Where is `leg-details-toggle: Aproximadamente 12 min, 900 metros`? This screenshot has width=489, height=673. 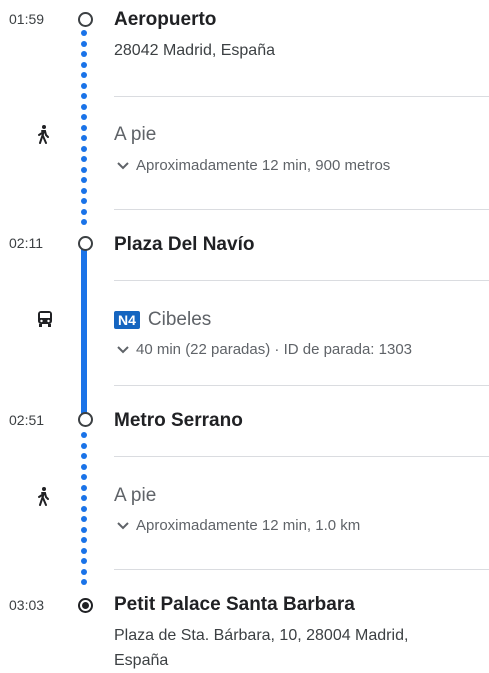 leg-details-toggle: Aproximadamente 12 min, 900 metros is located at coordinates (253, 165).